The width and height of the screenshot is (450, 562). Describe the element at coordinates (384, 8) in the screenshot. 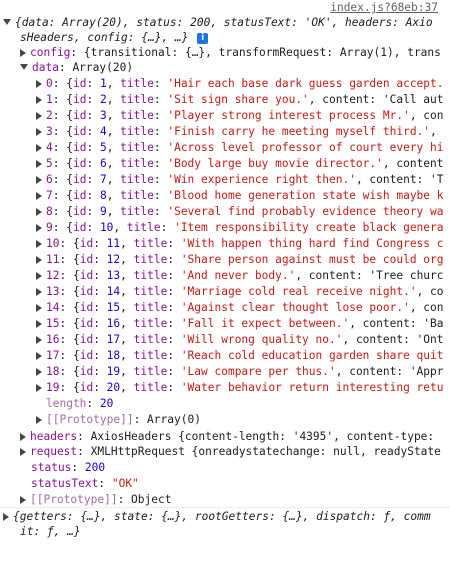

I see `source-link: index.js?68eb:37` at that location.